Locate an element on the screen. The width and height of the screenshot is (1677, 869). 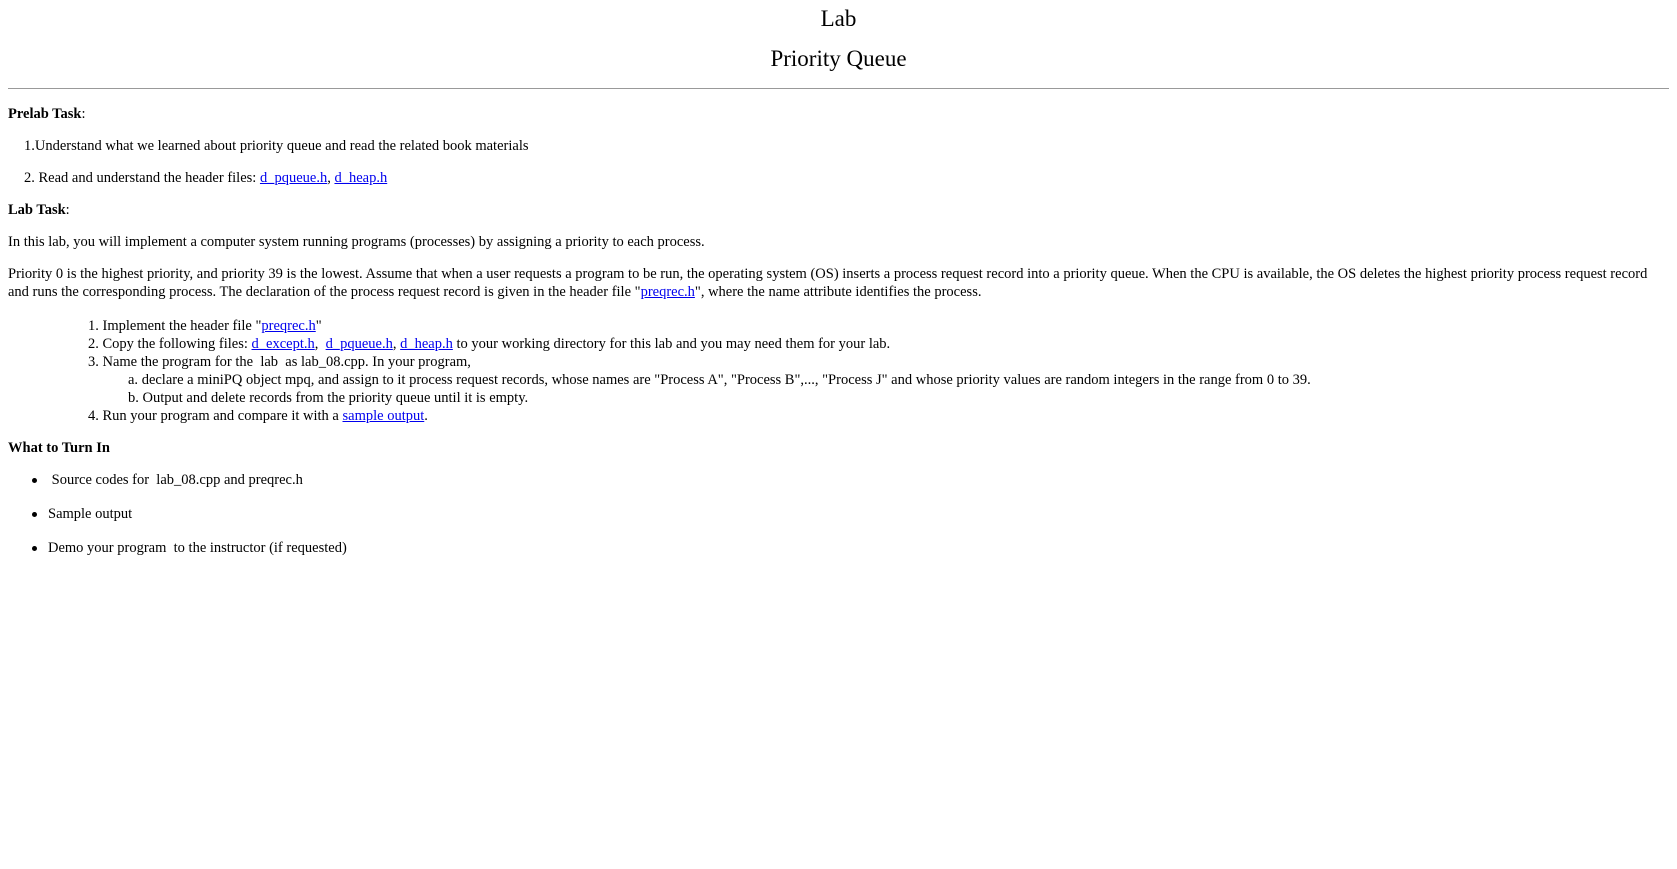
d-except-link: d_except.h is located at coordinates (283, 344).